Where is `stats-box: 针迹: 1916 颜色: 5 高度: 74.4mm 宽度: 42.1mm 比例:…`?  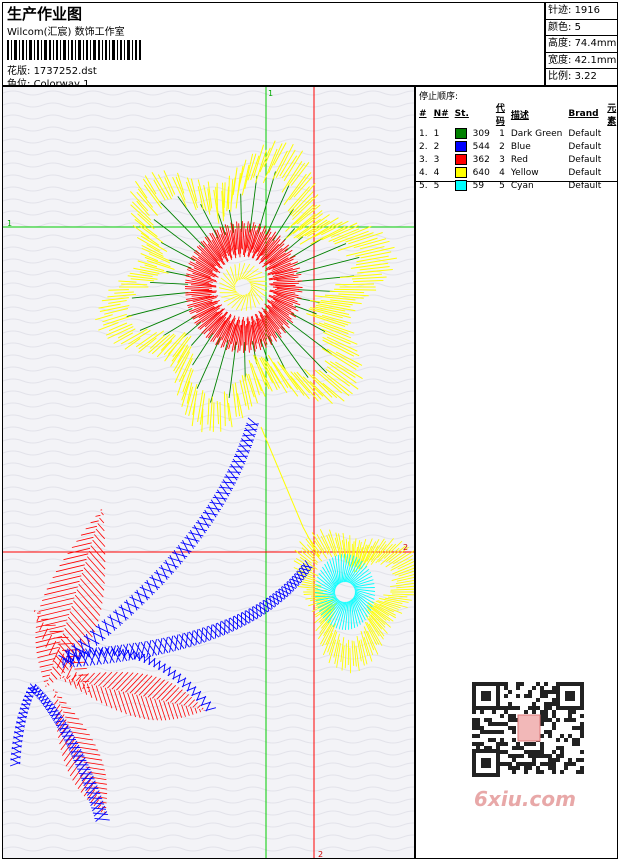 stats-box: 针迹: 1916 颜色: 5 高度: 74.4mm 宽度: 42.1mm 比例:… is located at coordinates (581, 44).